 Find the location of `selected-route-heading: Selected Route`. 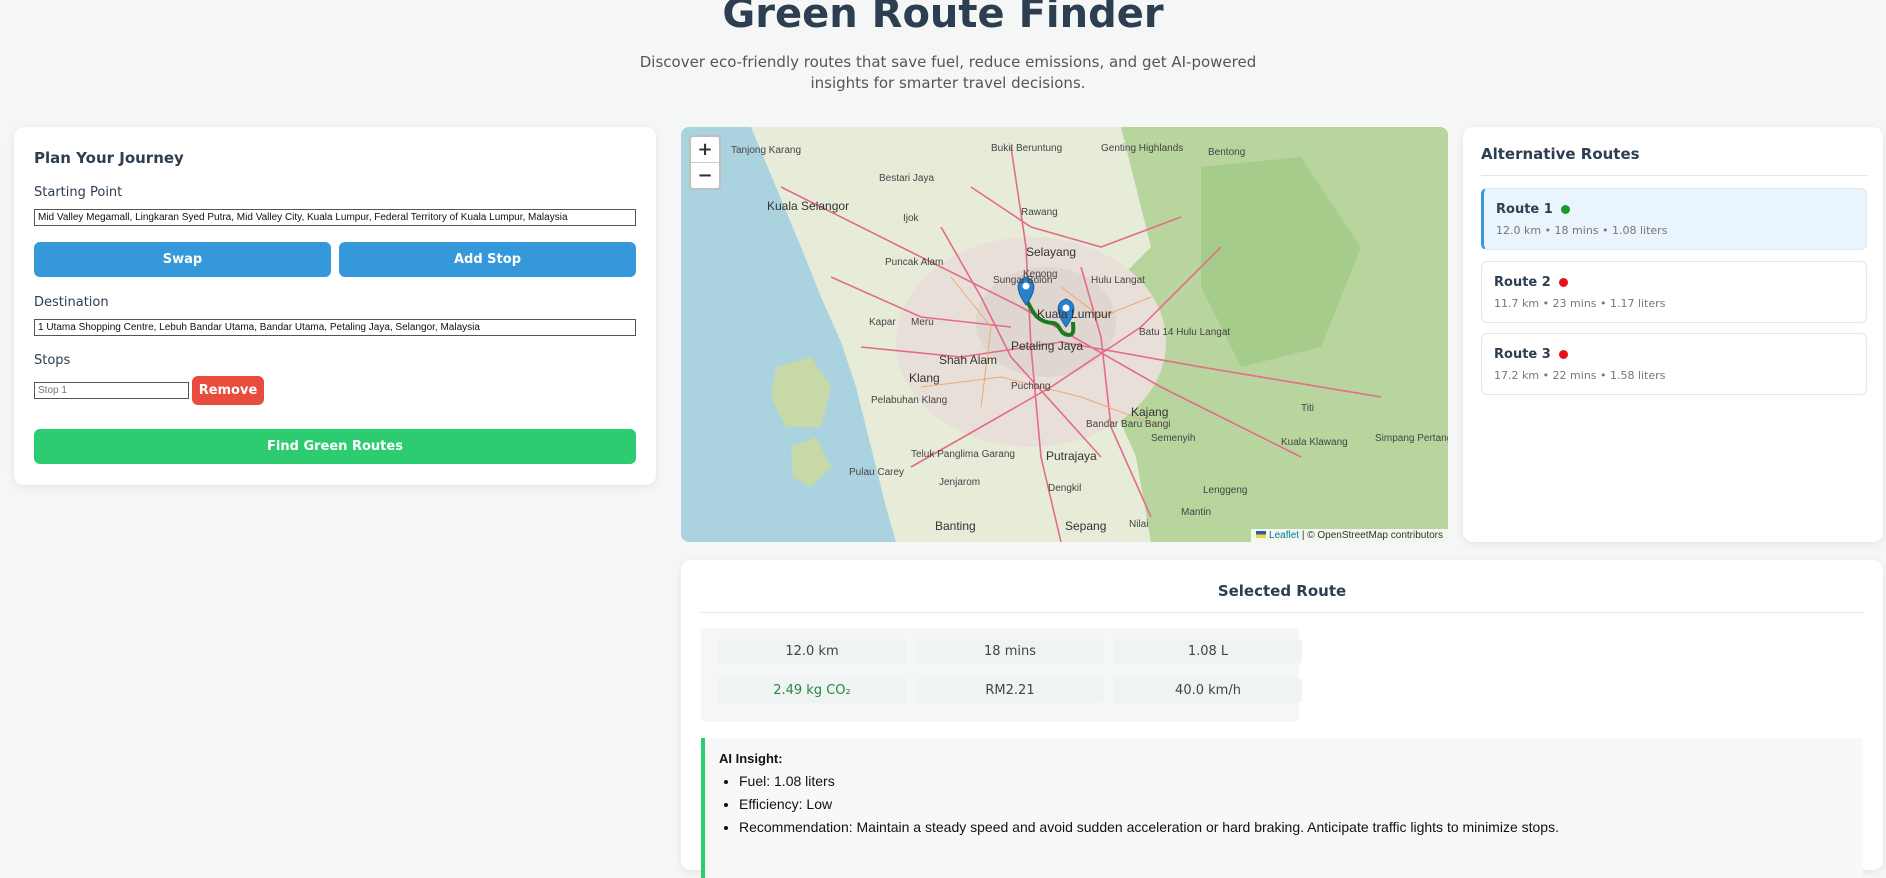

selected-route-heading: Selected Route is located at coordinates (1282, 597).